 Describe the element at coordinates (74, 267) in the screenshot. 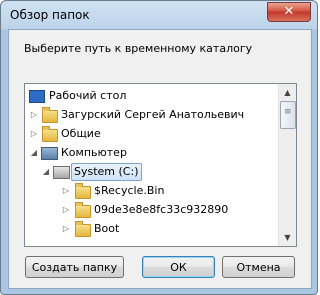

I see `new-folder-button: Создать папку` at that location.